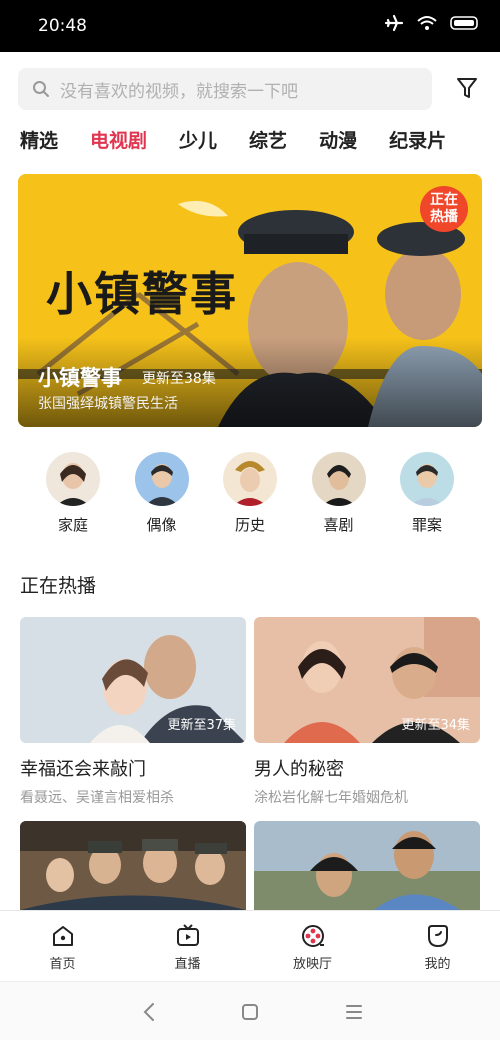 The image size is (500, 1040). What do you see at coordinates (118, 139) in the screenshot?
I see `tab-tv-series: 电视剧` at bounding box center [118, 139].